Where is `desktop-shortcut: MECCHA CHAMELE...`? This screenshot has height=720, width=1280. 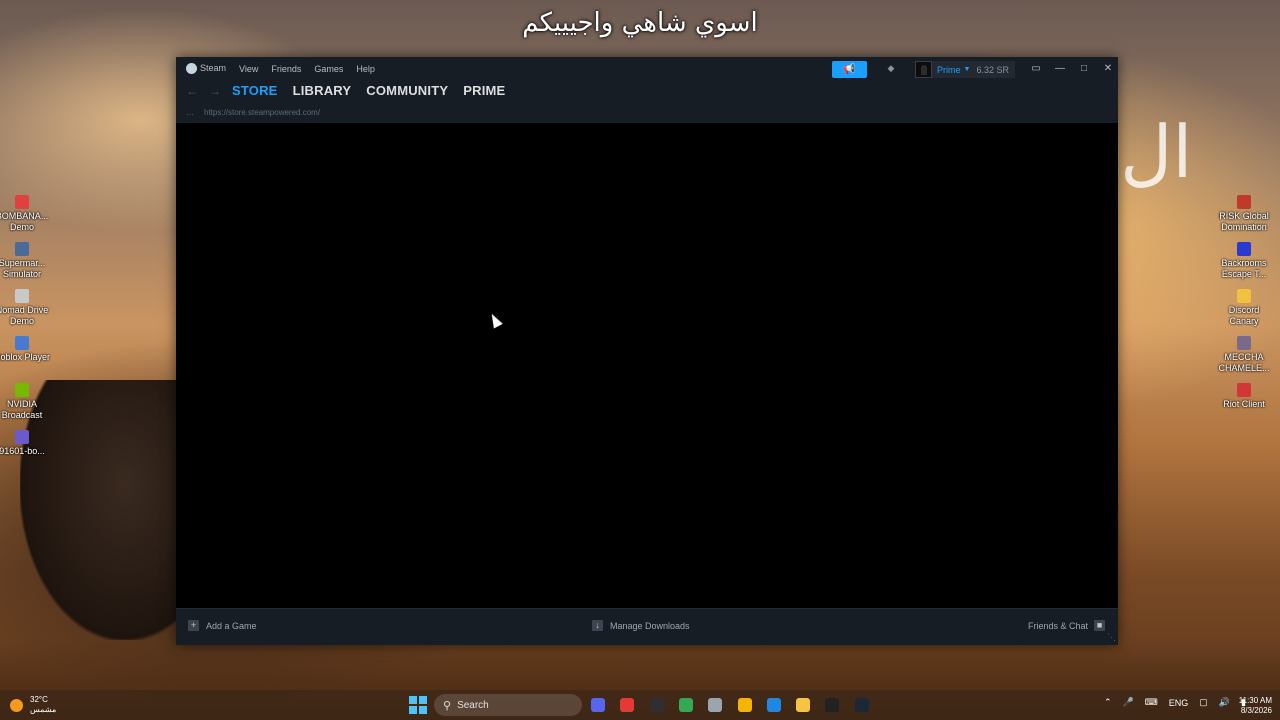 desktop-shortcut: MECCHA CHAMELE... is located at coordinates (1244, 355).